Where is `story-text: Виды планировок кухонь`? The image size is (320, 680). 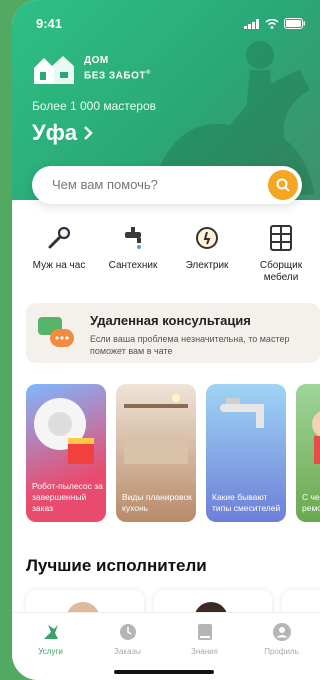
story-text: Виды планировок кухонь is located at coordinates (157, 502).